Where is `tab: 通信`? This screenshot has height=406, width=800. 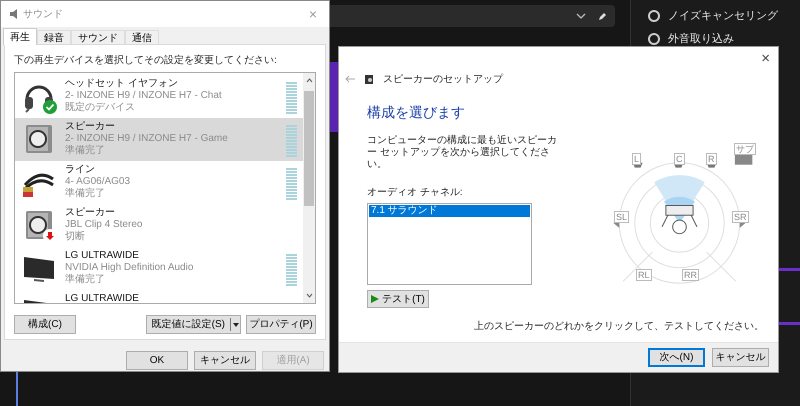 tab: 通信 is located at coordinates (142, 37).